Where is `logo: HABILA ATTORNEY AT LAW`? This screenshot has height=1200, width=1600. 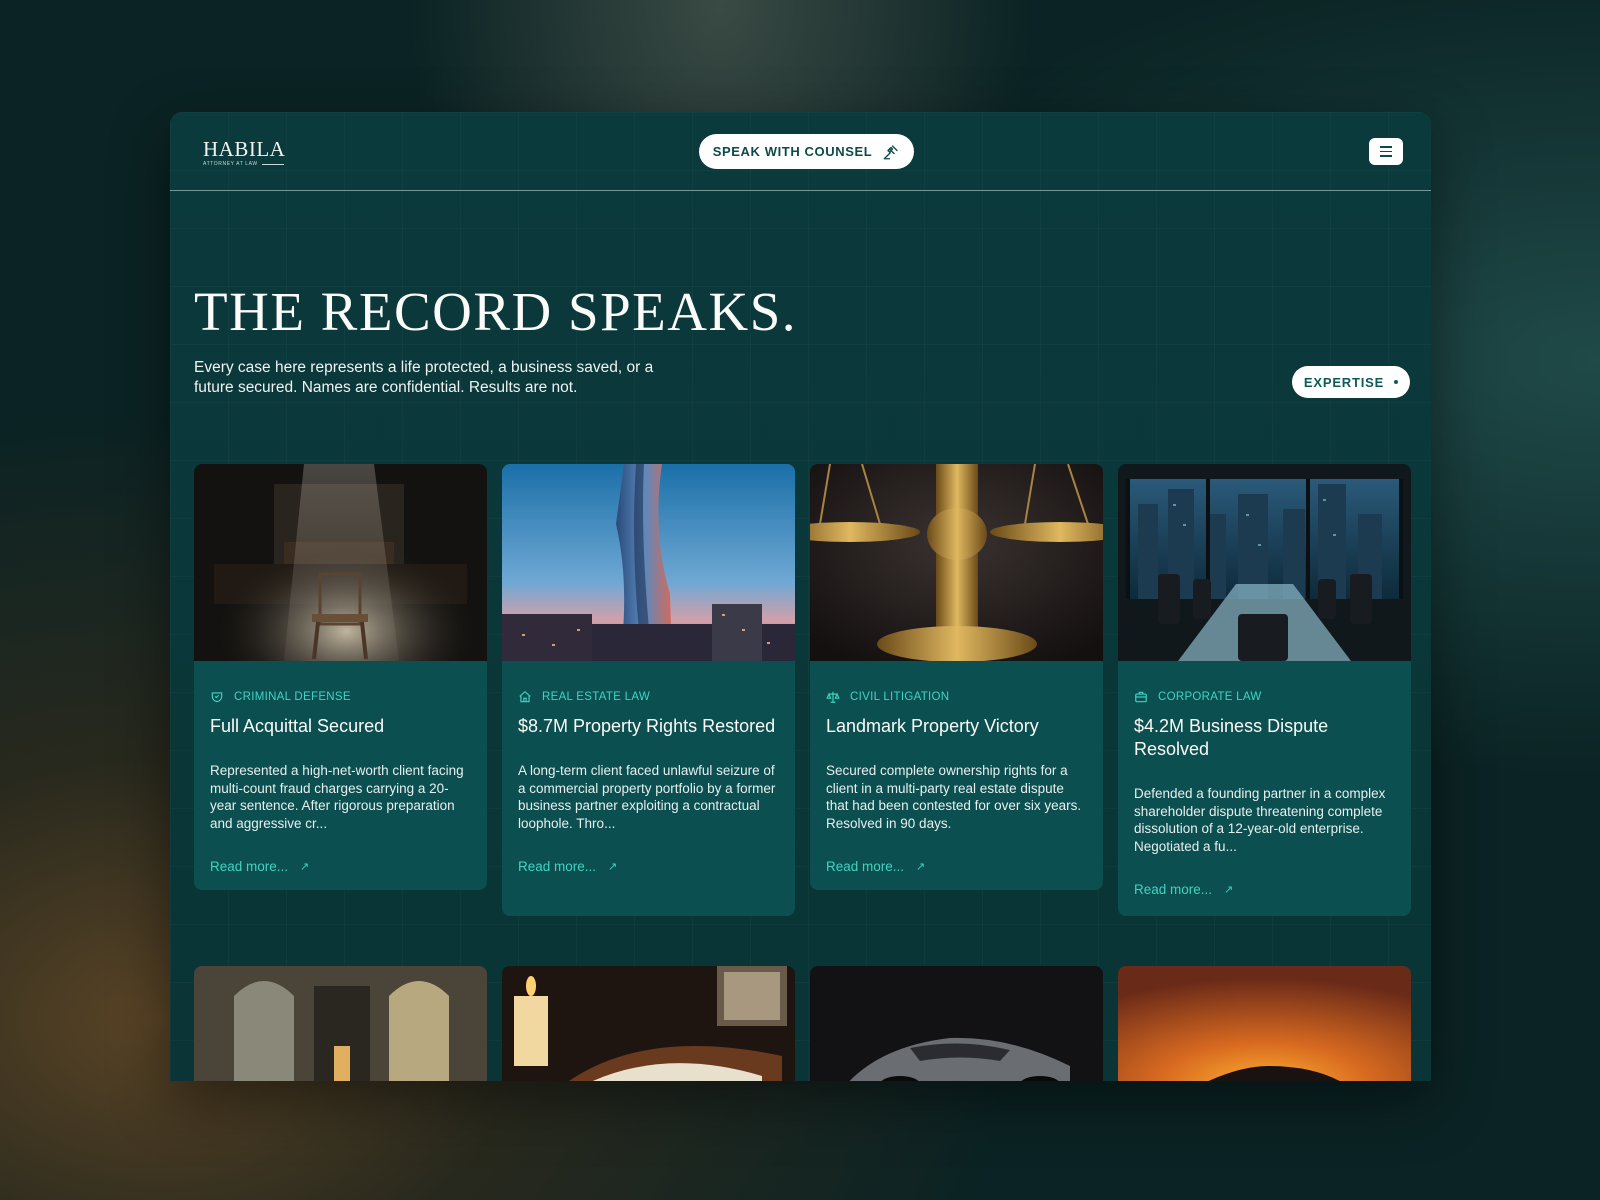
logo: HABILA ATTORNEY AT LAW is located at coordinates (244, 152).